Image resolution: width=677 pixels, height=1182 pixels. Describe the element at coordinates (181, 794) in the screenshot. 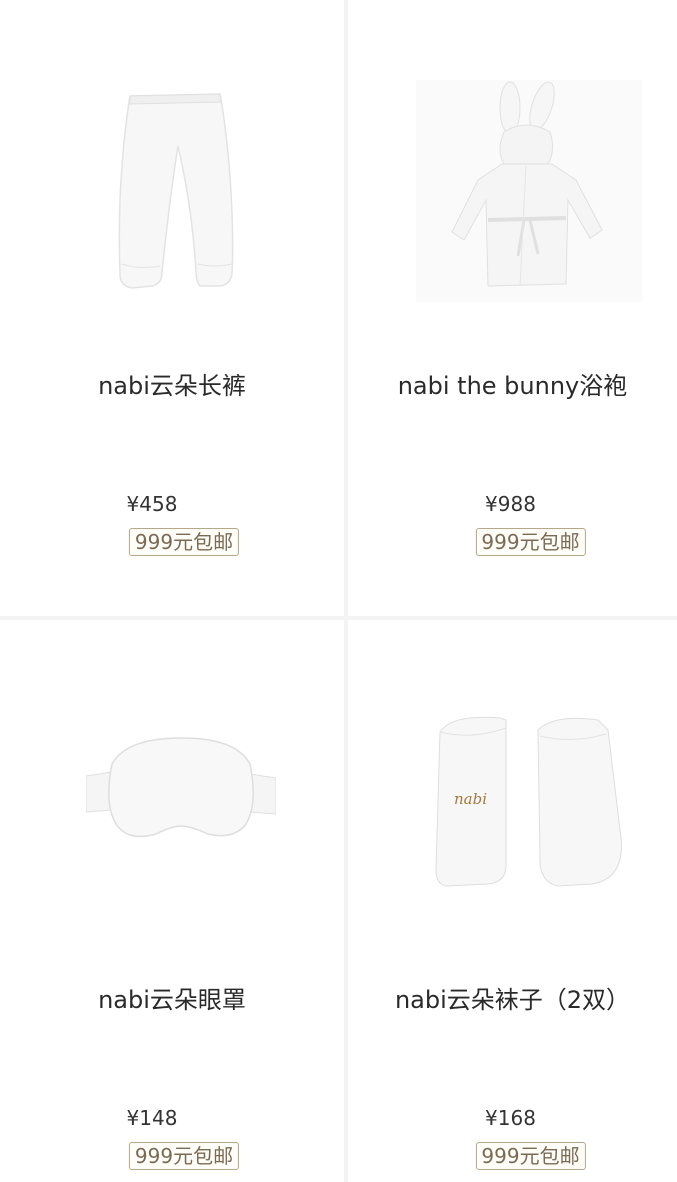

I see `product-image-eye-mask` at that location.